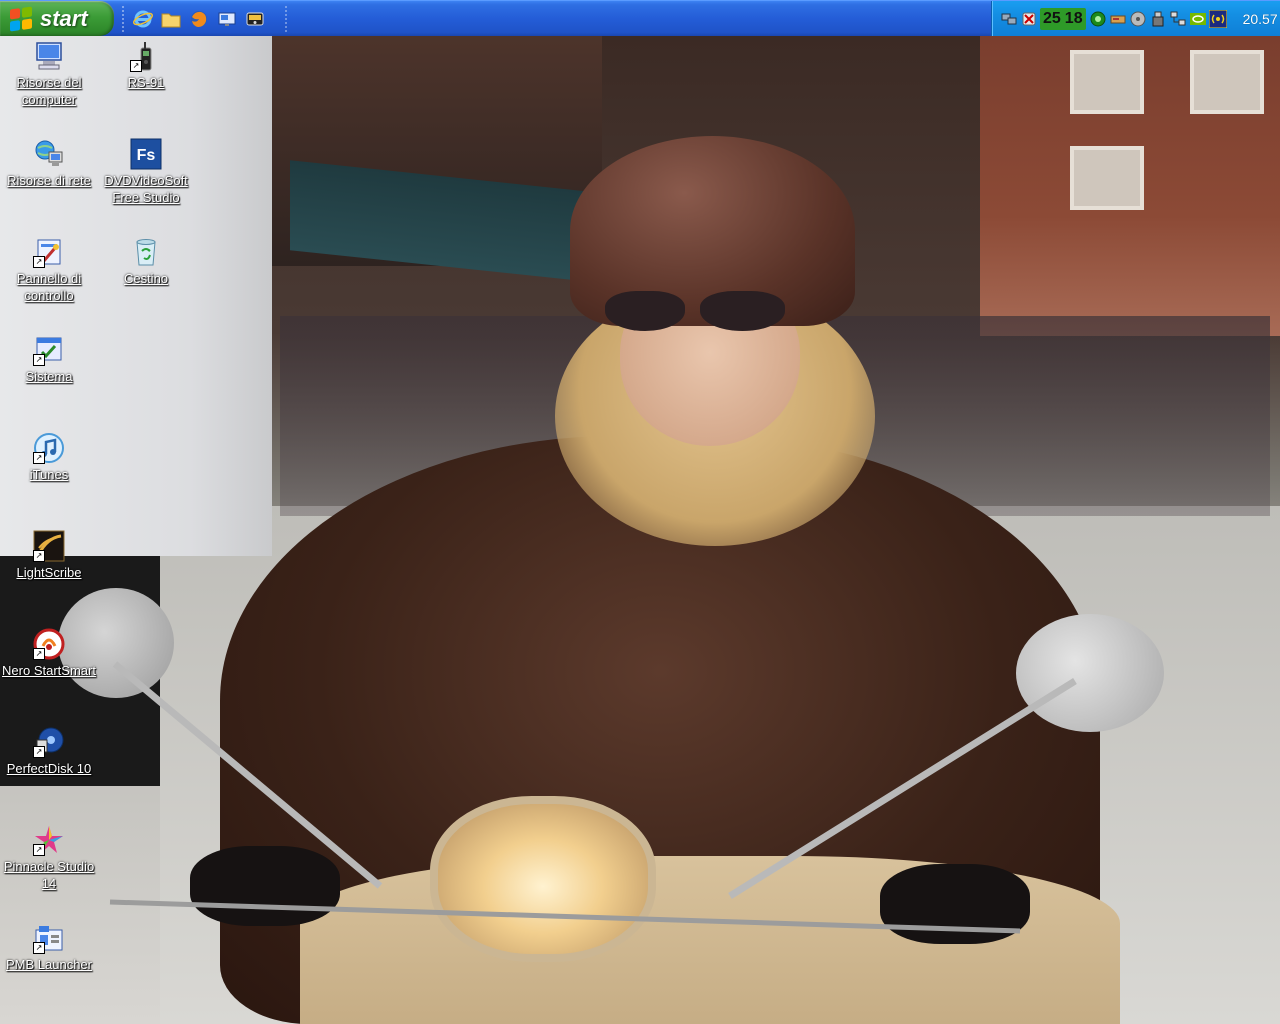 The image size is (1280, 1024). What do you see at coordinates (49, 858) in the screenshot?
I see `desktop-icon-pinnacle-studio: ↗ Pinnacle Studio 14` at bounding box center [49, 858].